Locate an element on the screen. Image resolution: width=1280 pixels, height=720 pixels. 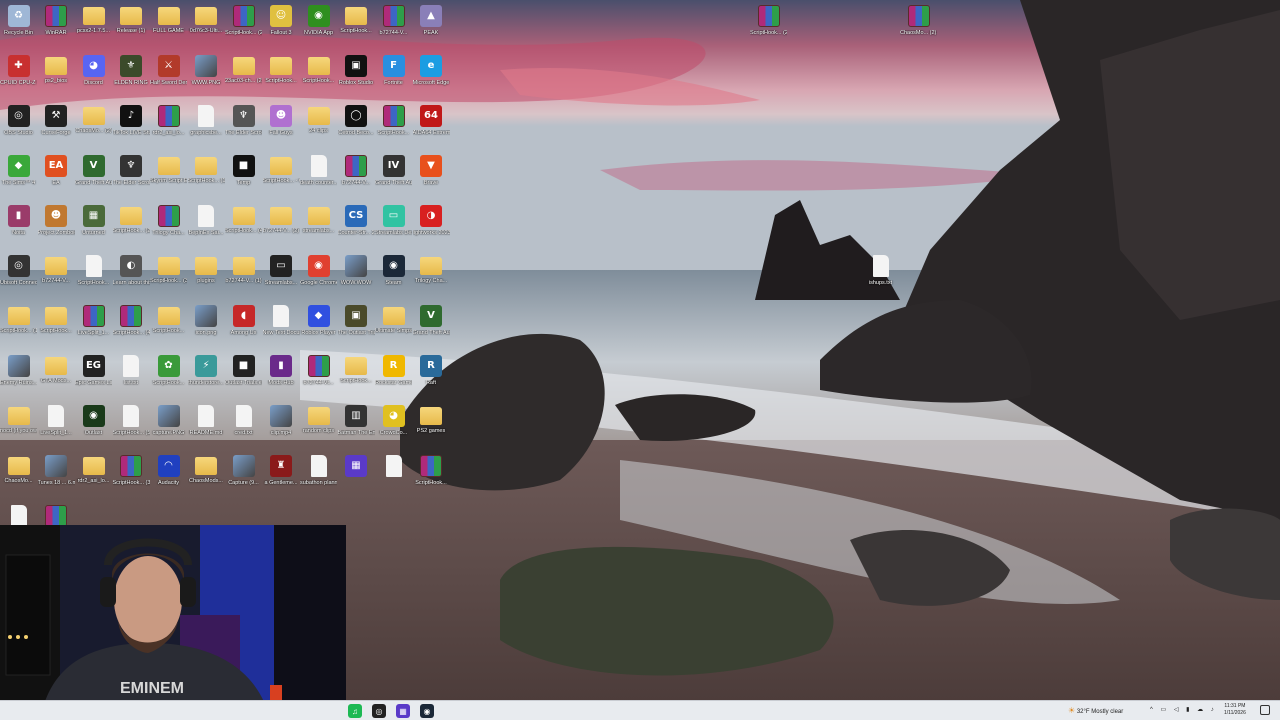
desktop-icon: ◎ OBS Studio is located at coordinates (18, 130).